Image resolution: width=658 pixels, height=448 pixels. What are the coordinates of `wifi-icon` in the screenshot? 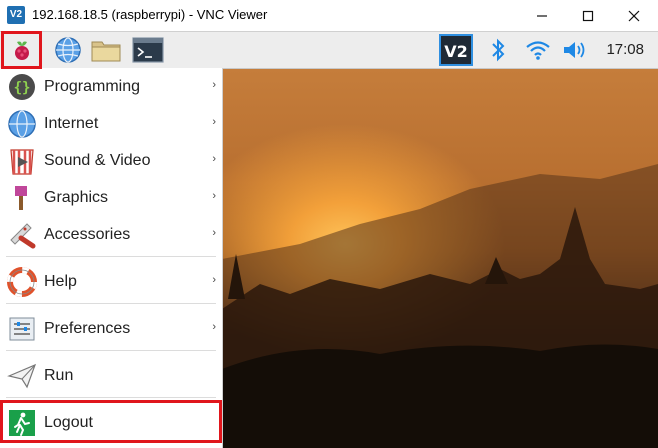 It's located at (538, 50).